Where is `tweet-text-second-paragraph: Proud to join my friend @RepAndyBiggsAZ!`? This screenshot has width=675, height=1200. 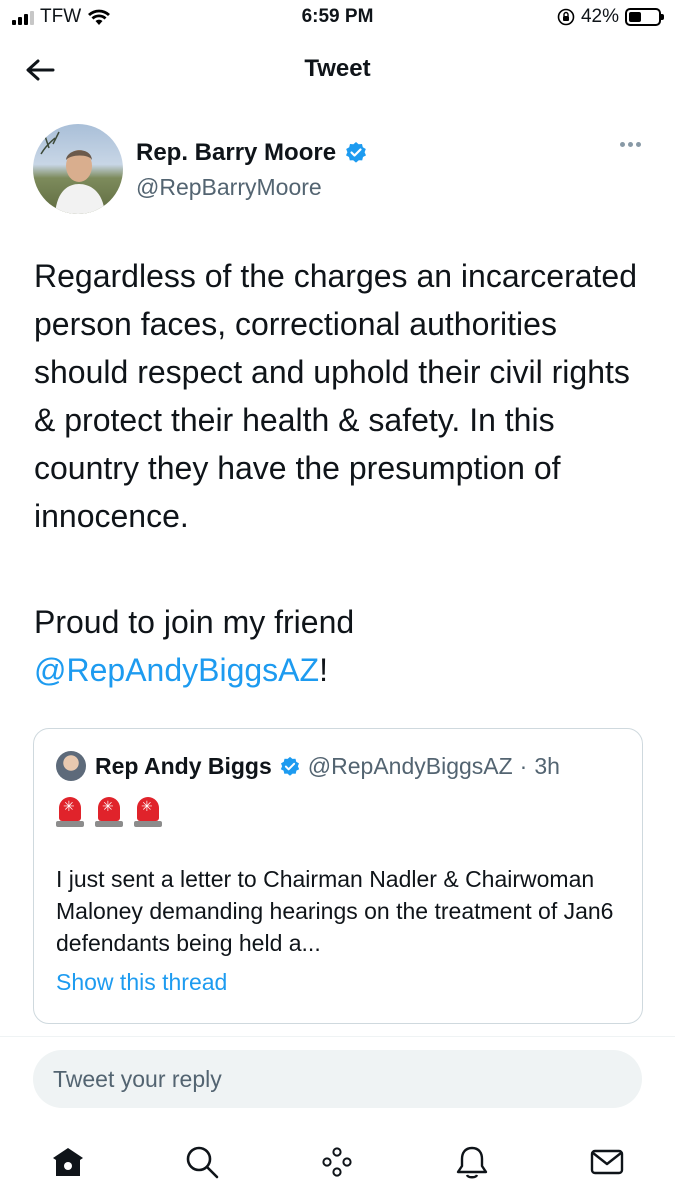
tweet-text-second-paragraph: Proud to join my friend @RepAndyBiggsAZ! is located at coordinates (341, 646).